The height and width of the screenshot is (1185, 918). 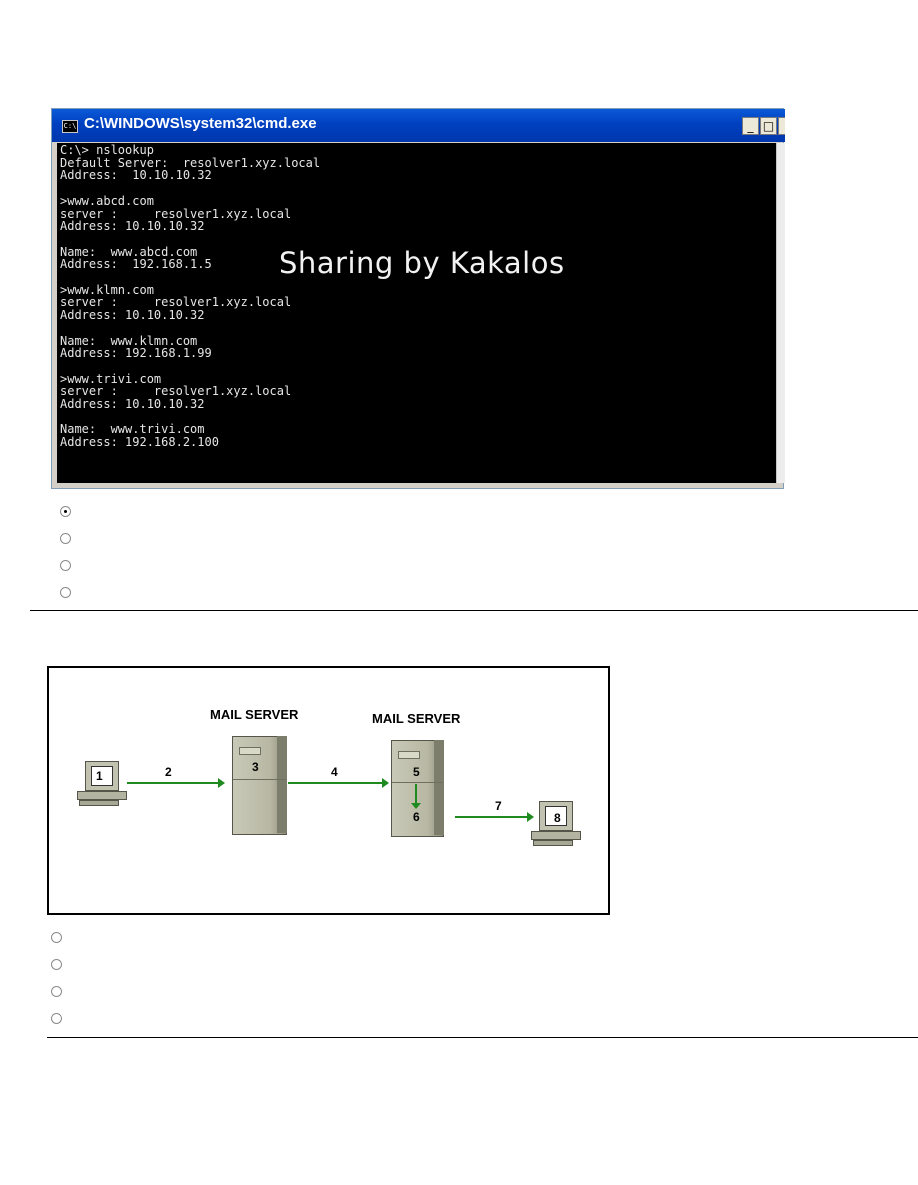 What do you see at coordinates (328, 790) in the screenshot?
I see `mail-flow-diagram: MAIL SERVER MAIL SERVER 1 2 3 4 5 6 7 8` at bounding box center [328, 790].